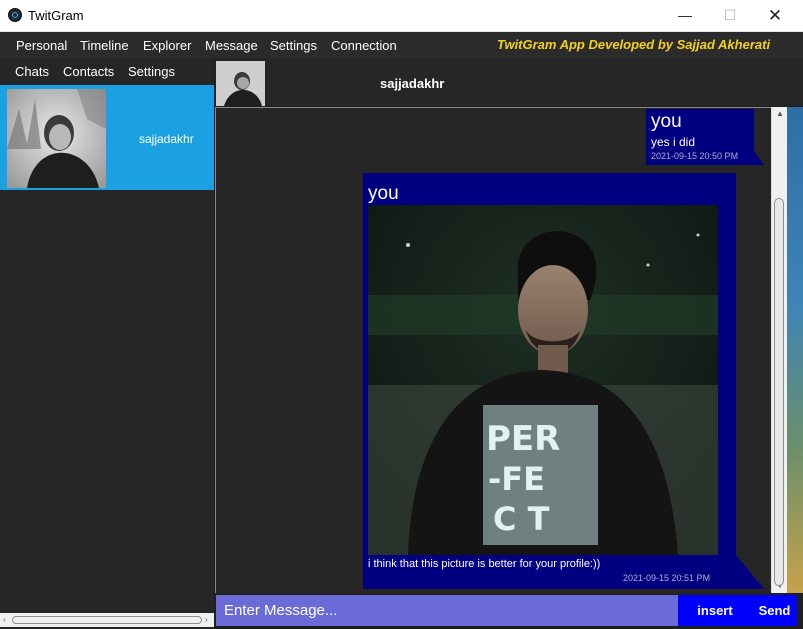  Describe the element at coordinates (293, 45) in the screenshot. I see `menu-settings: Settings` at that location.